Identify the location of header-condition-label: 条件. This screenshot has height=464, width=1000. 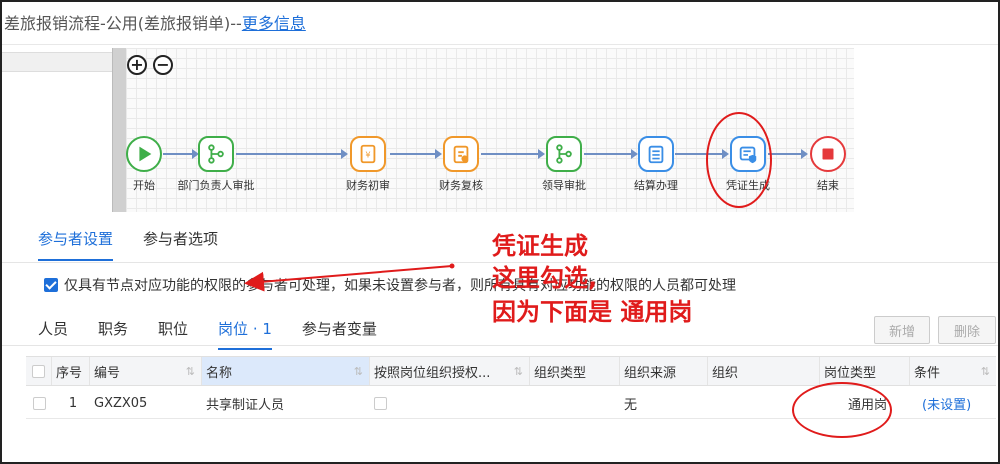
(927, 373).